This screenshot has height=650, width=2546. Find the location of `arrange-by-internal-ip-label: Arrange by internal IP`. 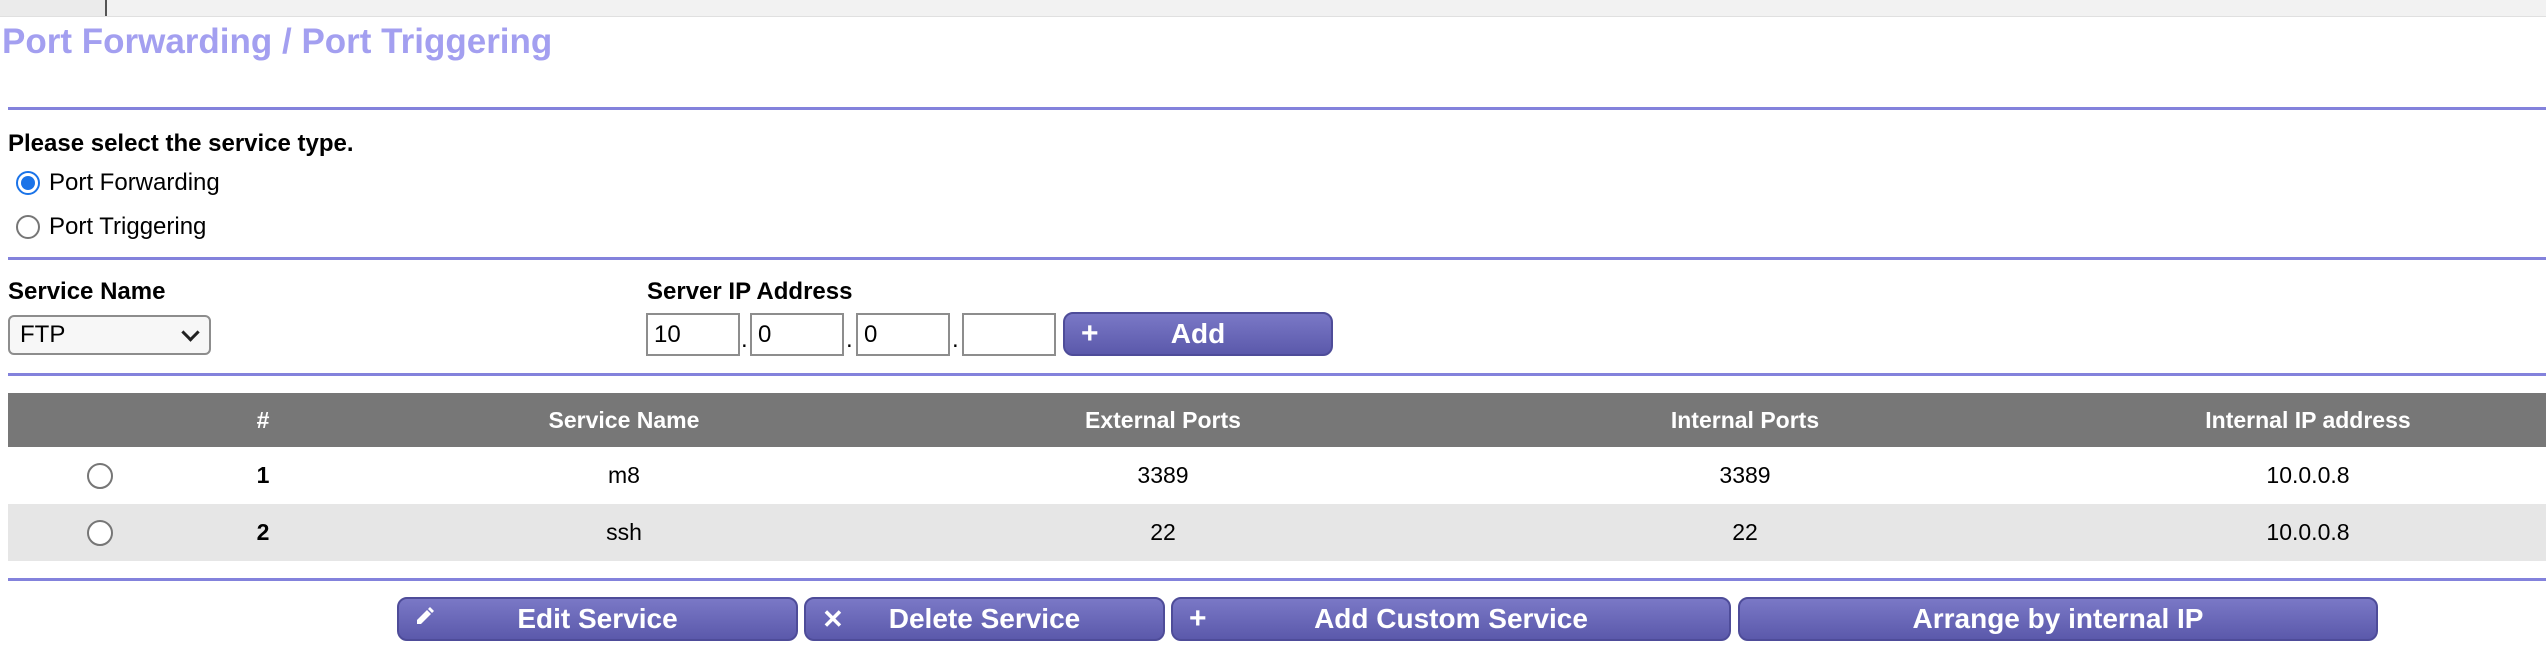

arrange-by-internal-ip-label: Arrange by internal IP is located at coordinates (2058, 618).